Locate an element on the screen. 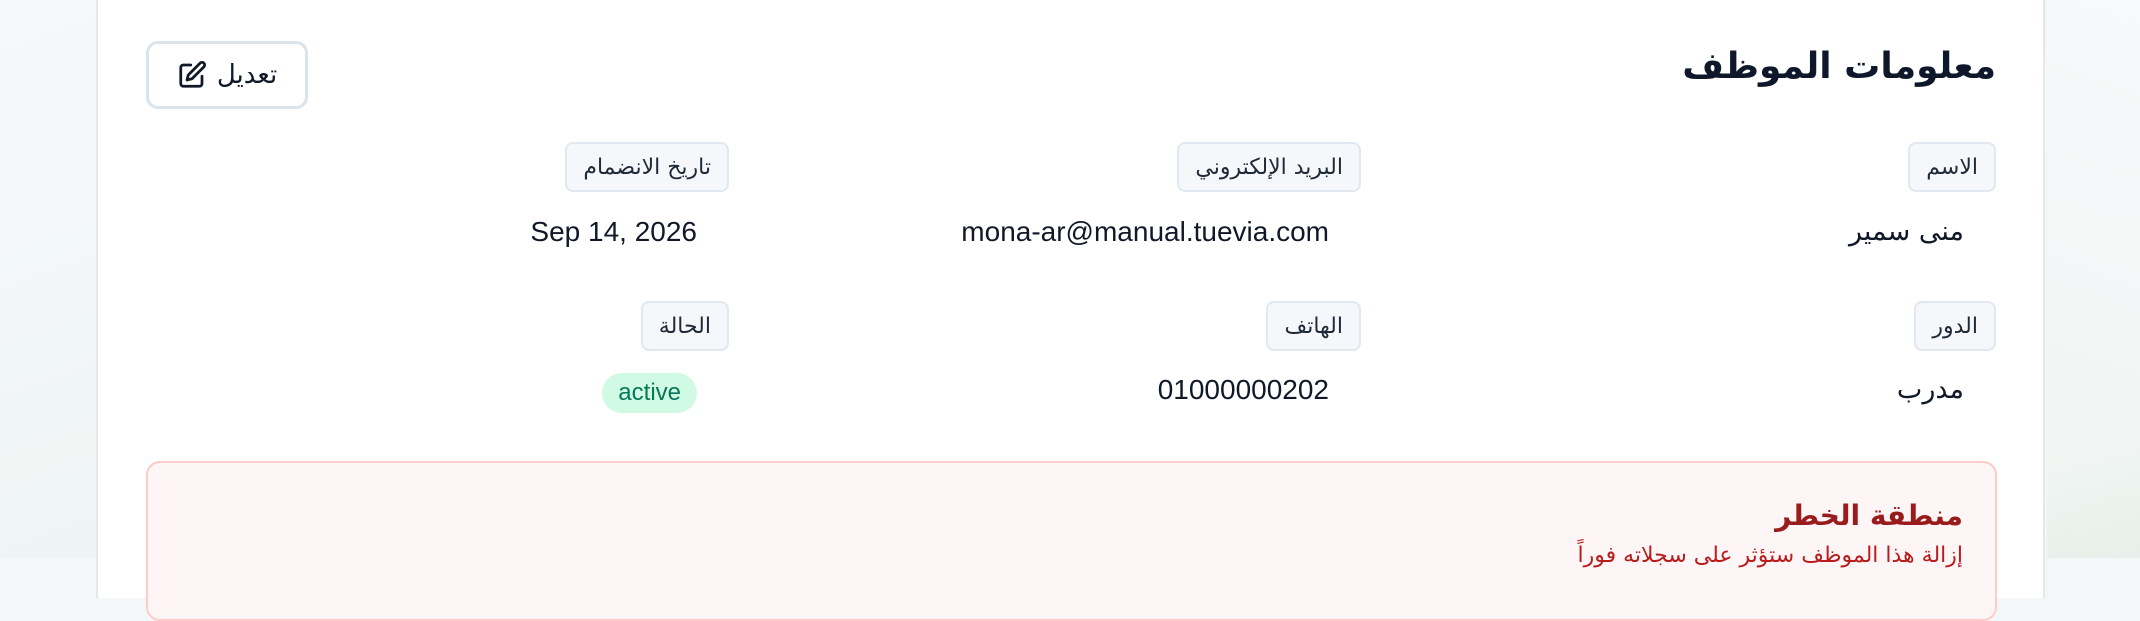  name-value: منى سمير is located at coordinates (1906, 231).